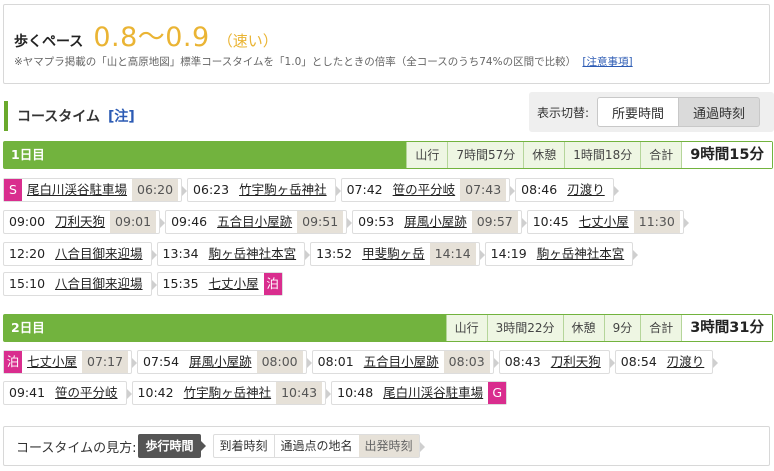 This screenshot has width=774, height=471. What do you see at coordinates (583, 328) in the screenshot?
I see `rest-label: 休憩` at bounding box center [583, 328].